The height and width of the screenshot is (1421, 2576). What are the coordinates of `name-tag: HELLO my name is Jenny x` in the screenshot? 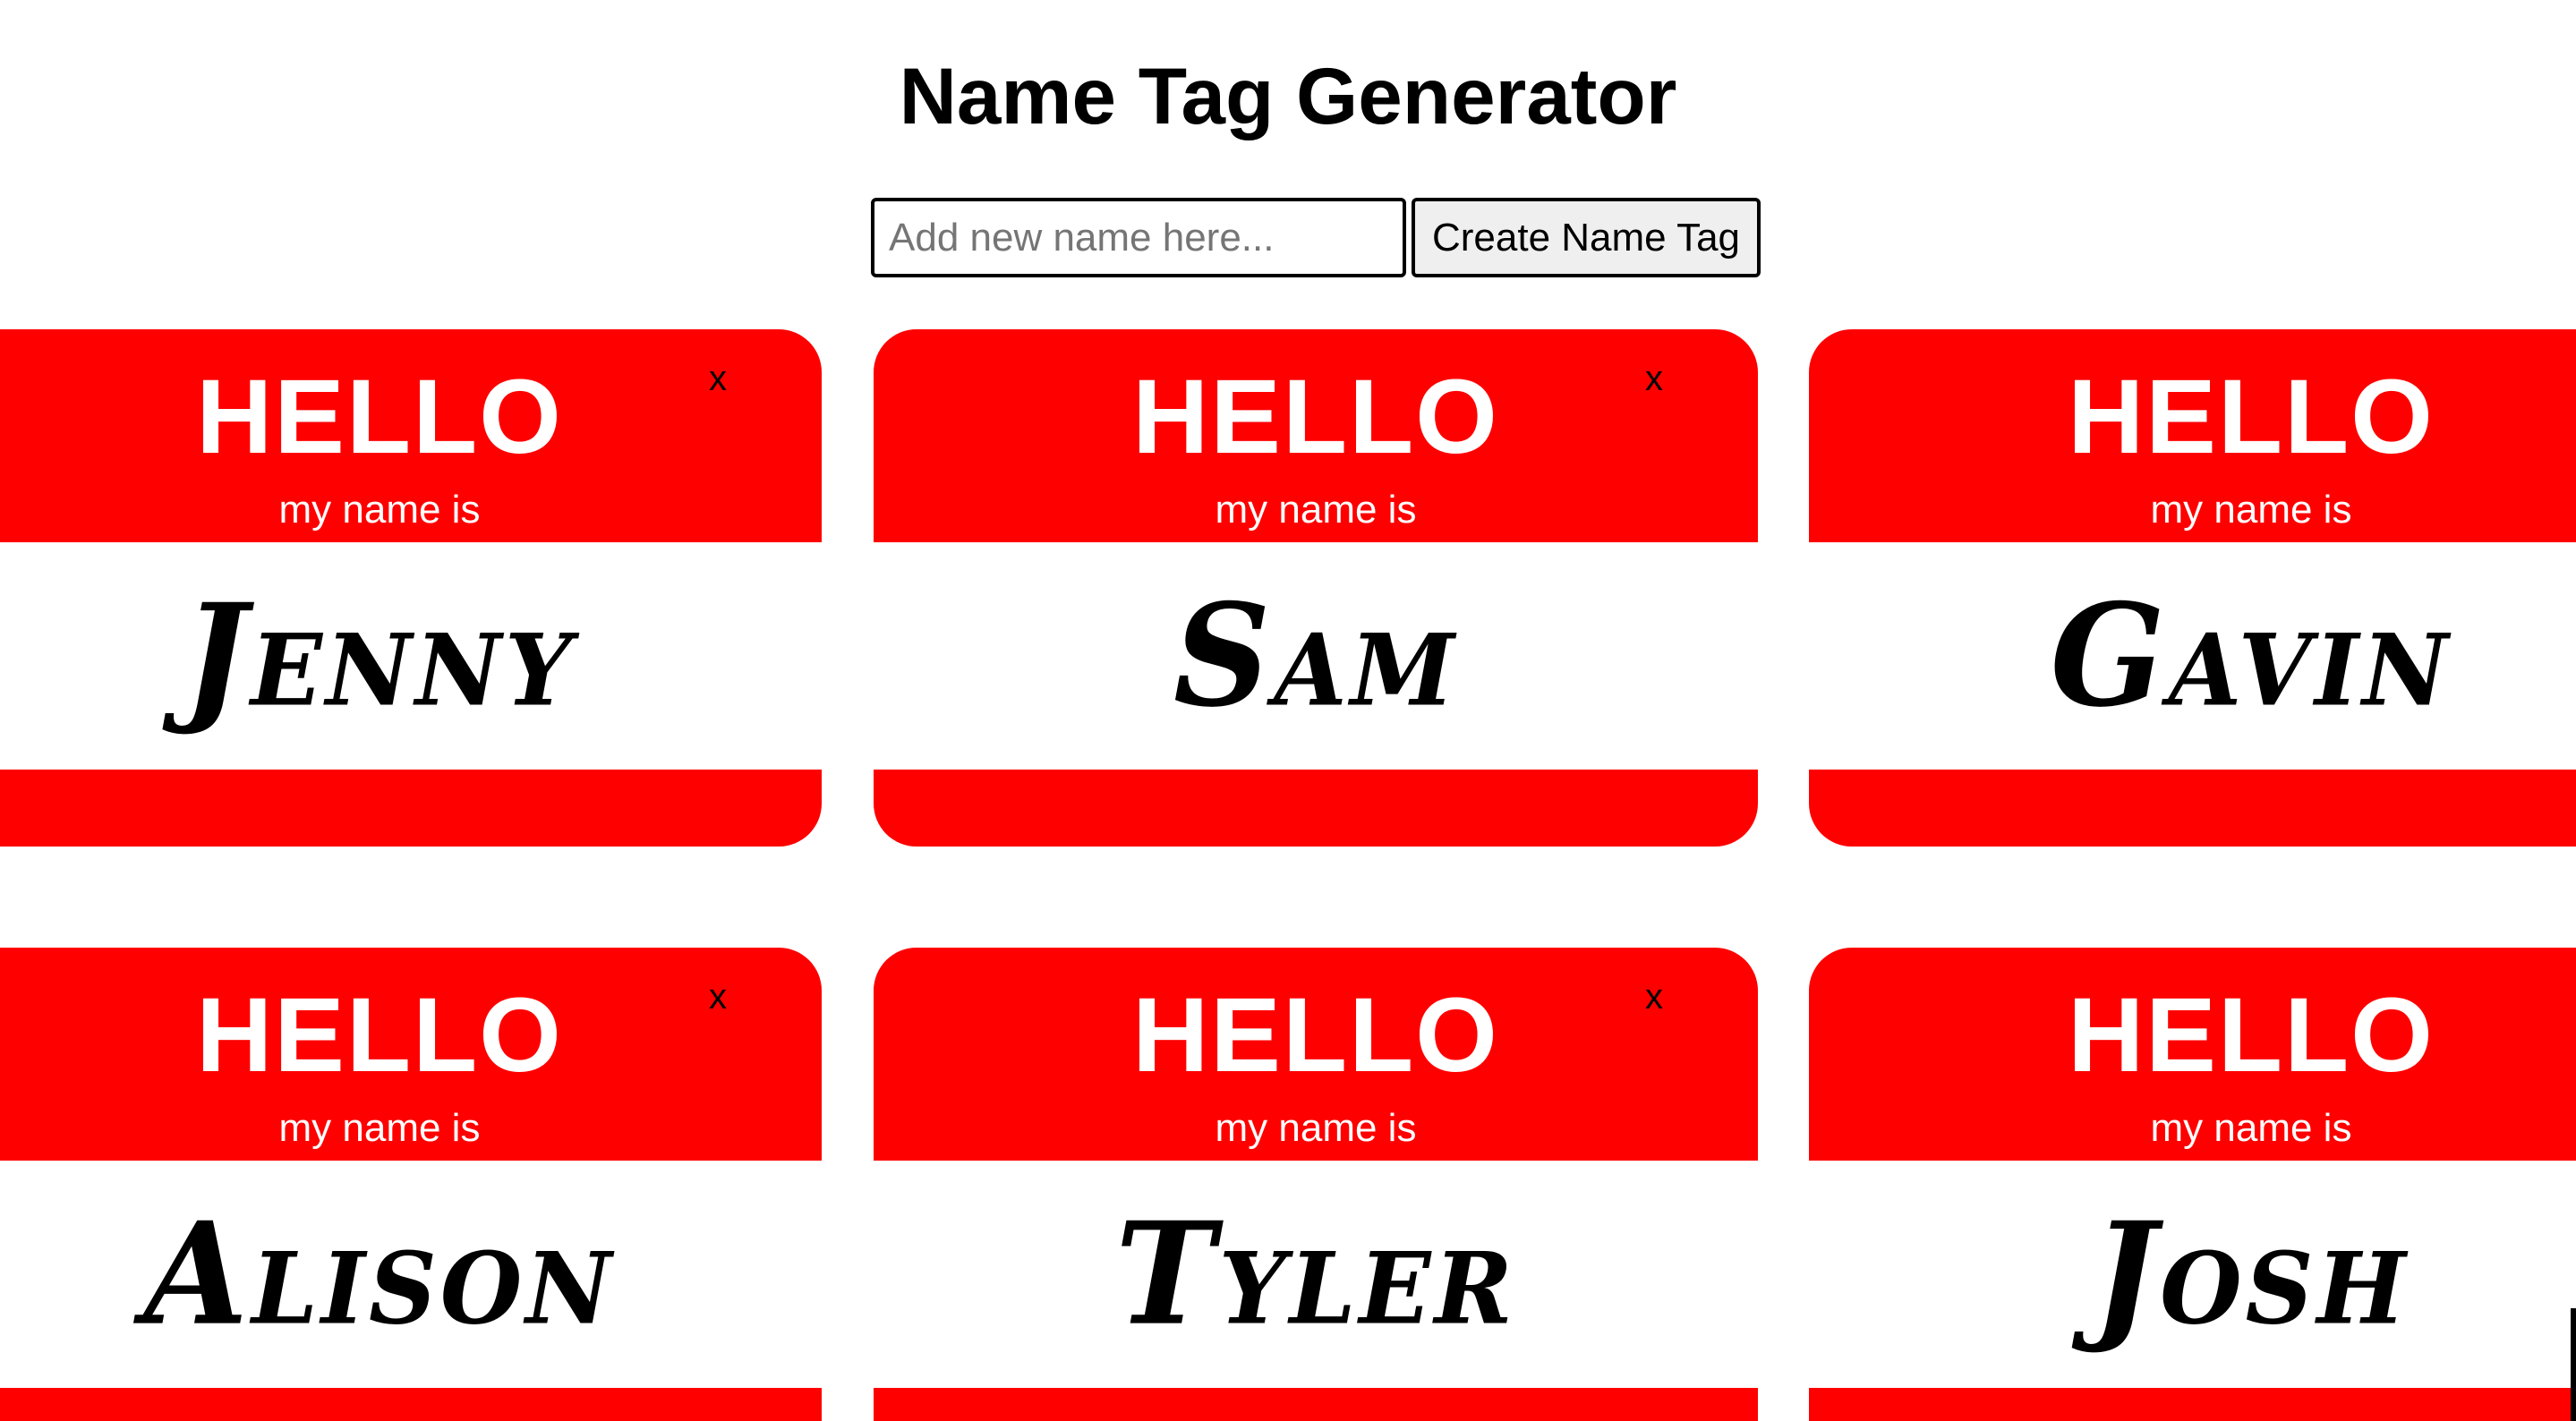 It's located at (411, 588).